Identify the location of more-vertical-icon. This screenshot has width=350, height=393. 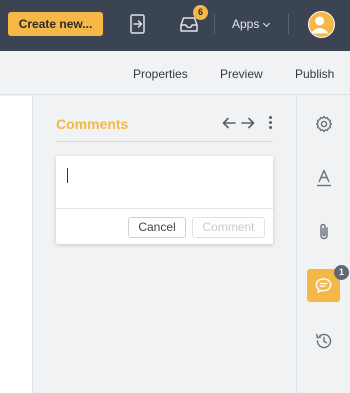
(271, 123).